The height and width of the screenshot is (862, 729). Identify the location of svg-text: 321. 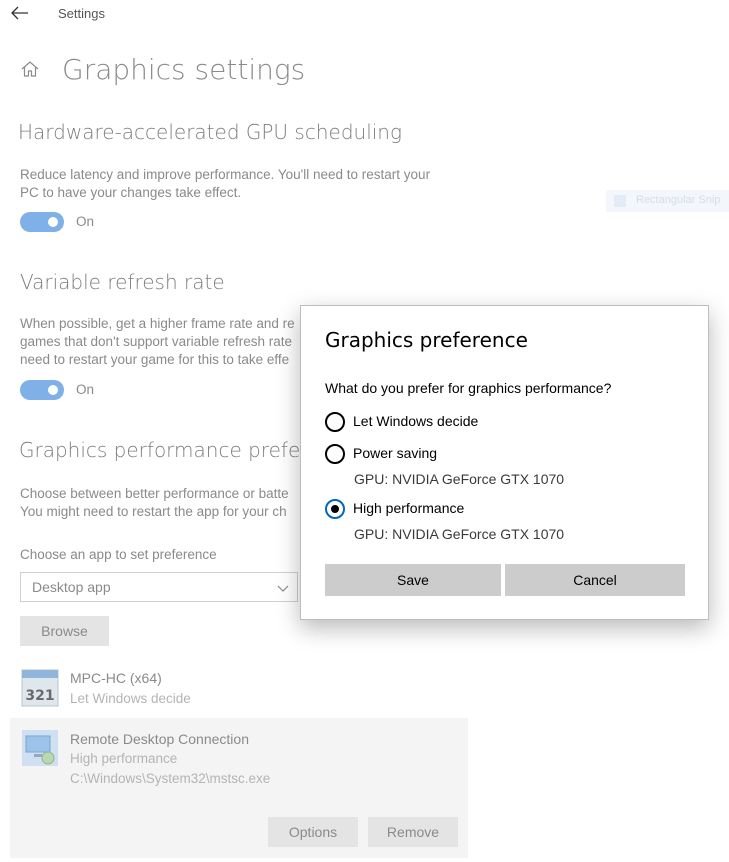
(39, 696).